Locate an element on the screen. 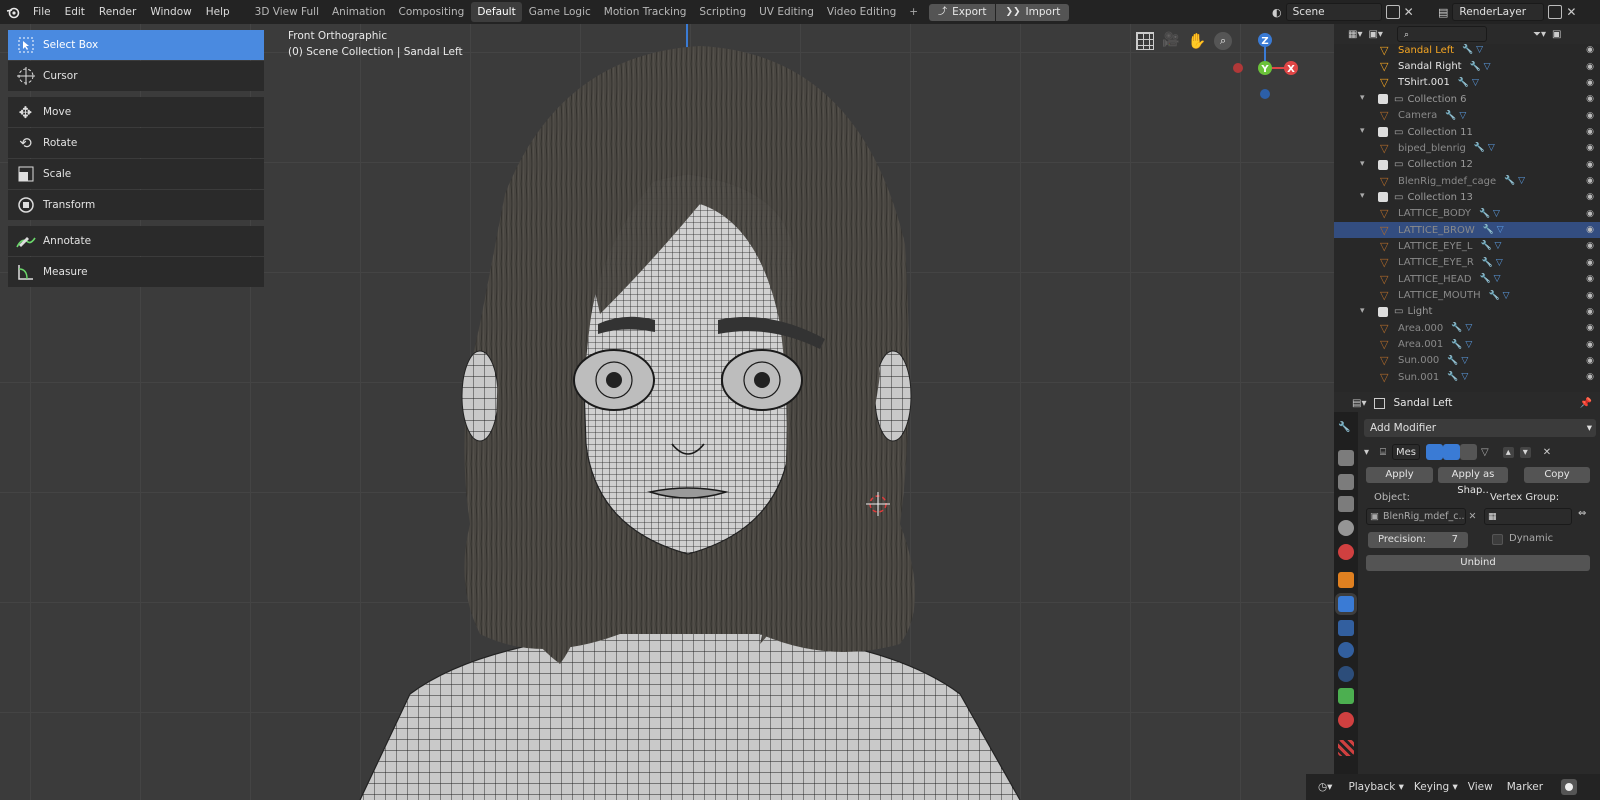 This screenshot has width=1600, height=800. menu-file: File is located at coordinates (42, 12).